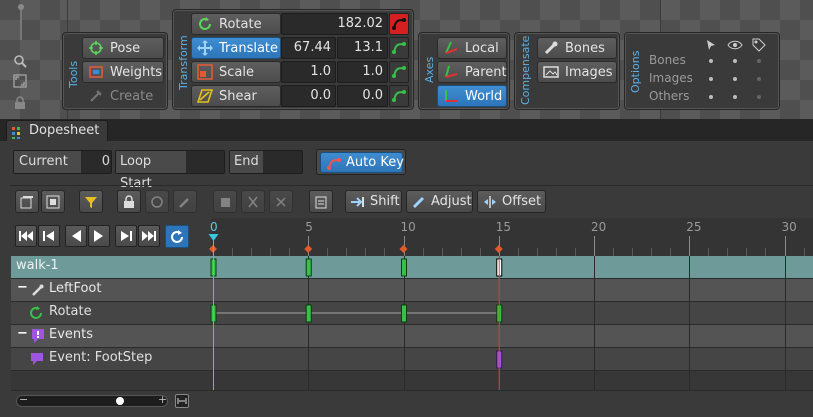  What do you see at coordinates (525, 70) in the screenshot?
I see `compensate-label: Compensate` at bounding box center [525, 70].